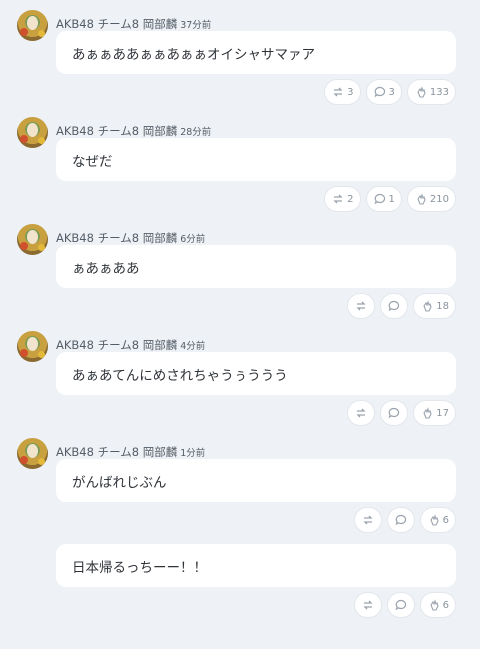  I want to click on post-meta: AKB48 チーム8 岡部麟 4分前, so click(130, 345).